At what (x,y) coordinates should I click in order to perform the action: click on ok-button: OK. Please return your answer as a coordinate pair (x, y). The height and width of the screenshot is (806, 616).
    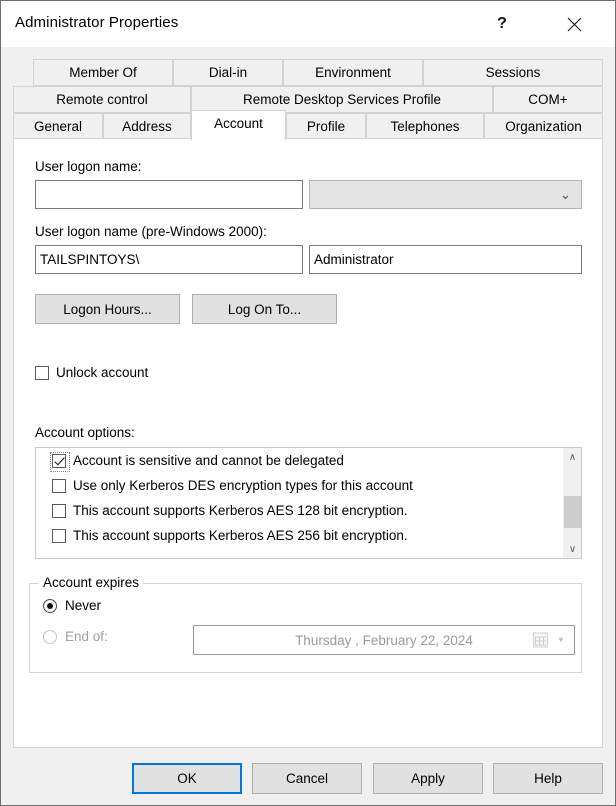
    Looking at the image, I should click on (187, 778).